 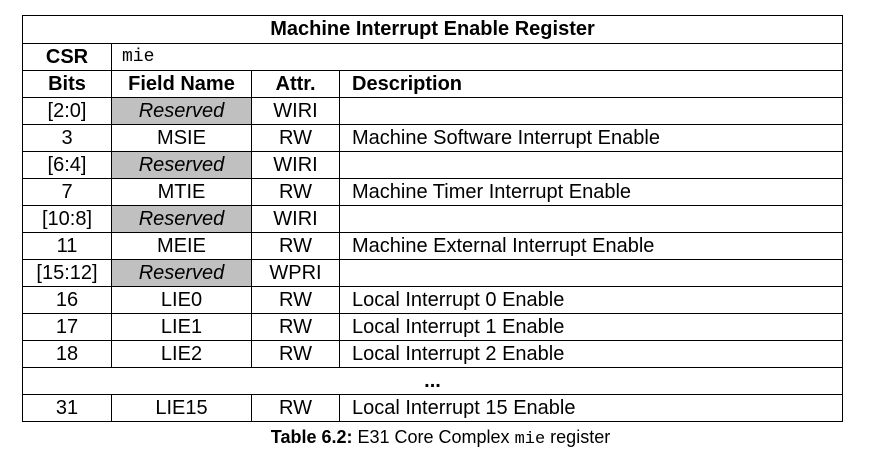 I want to click on csr-value: mie, so click(x=477, y=57).